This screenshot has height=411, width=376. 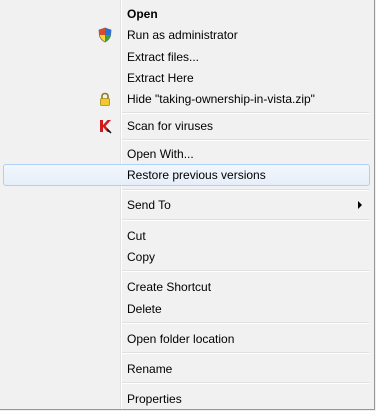 I want to click on menu-item-label: Send To, so click(x=149, y=205).